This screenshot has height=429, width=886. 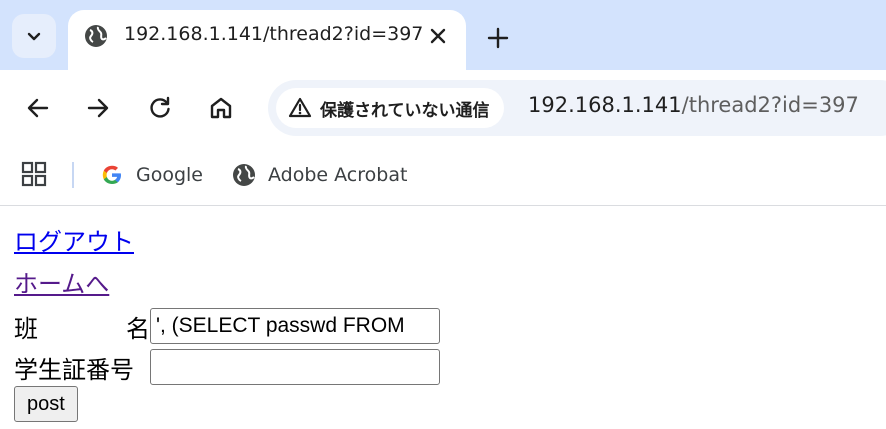 What do you see at coordinates (300, 107) in the screenshot?
I see `warning-icon` at bounding box center [300, 107].